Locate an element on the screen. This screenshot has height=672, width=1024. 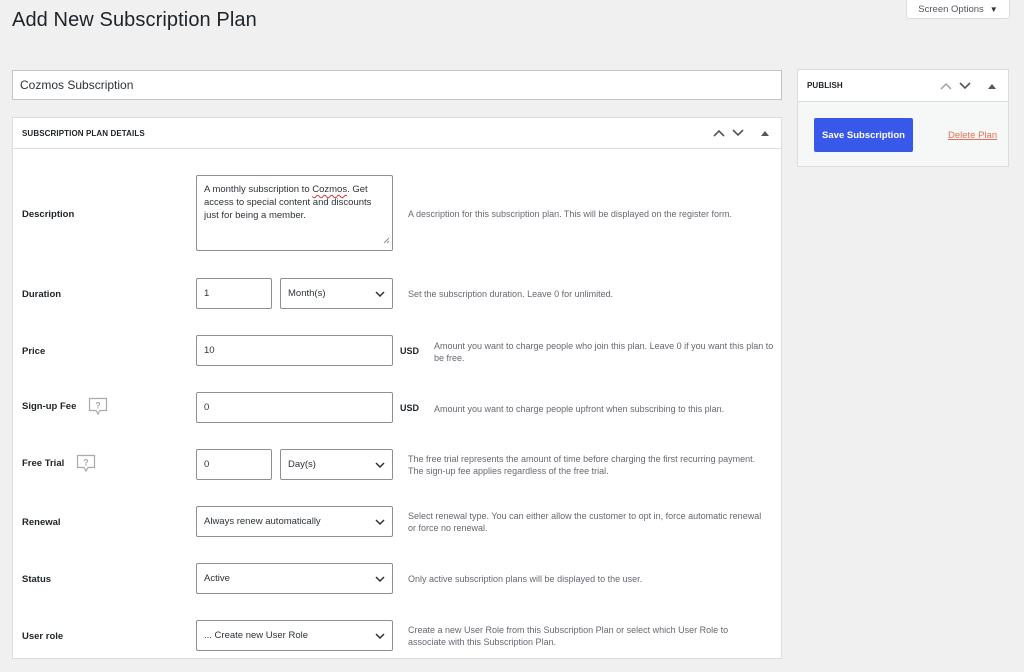
renewal-label-text: Renewal is located at coordinates (41, 522).